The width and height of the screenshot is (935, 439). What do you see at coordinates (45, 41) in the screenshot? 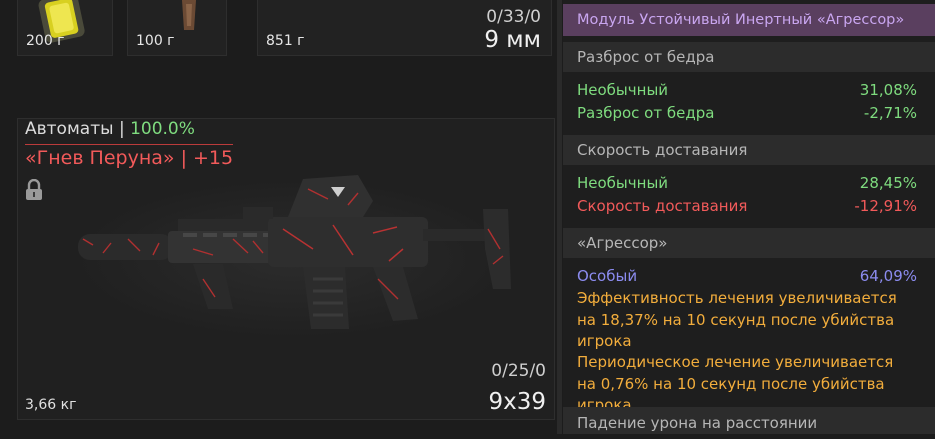
I see `item-weight: 200 г` at bounding box center [45, 41].